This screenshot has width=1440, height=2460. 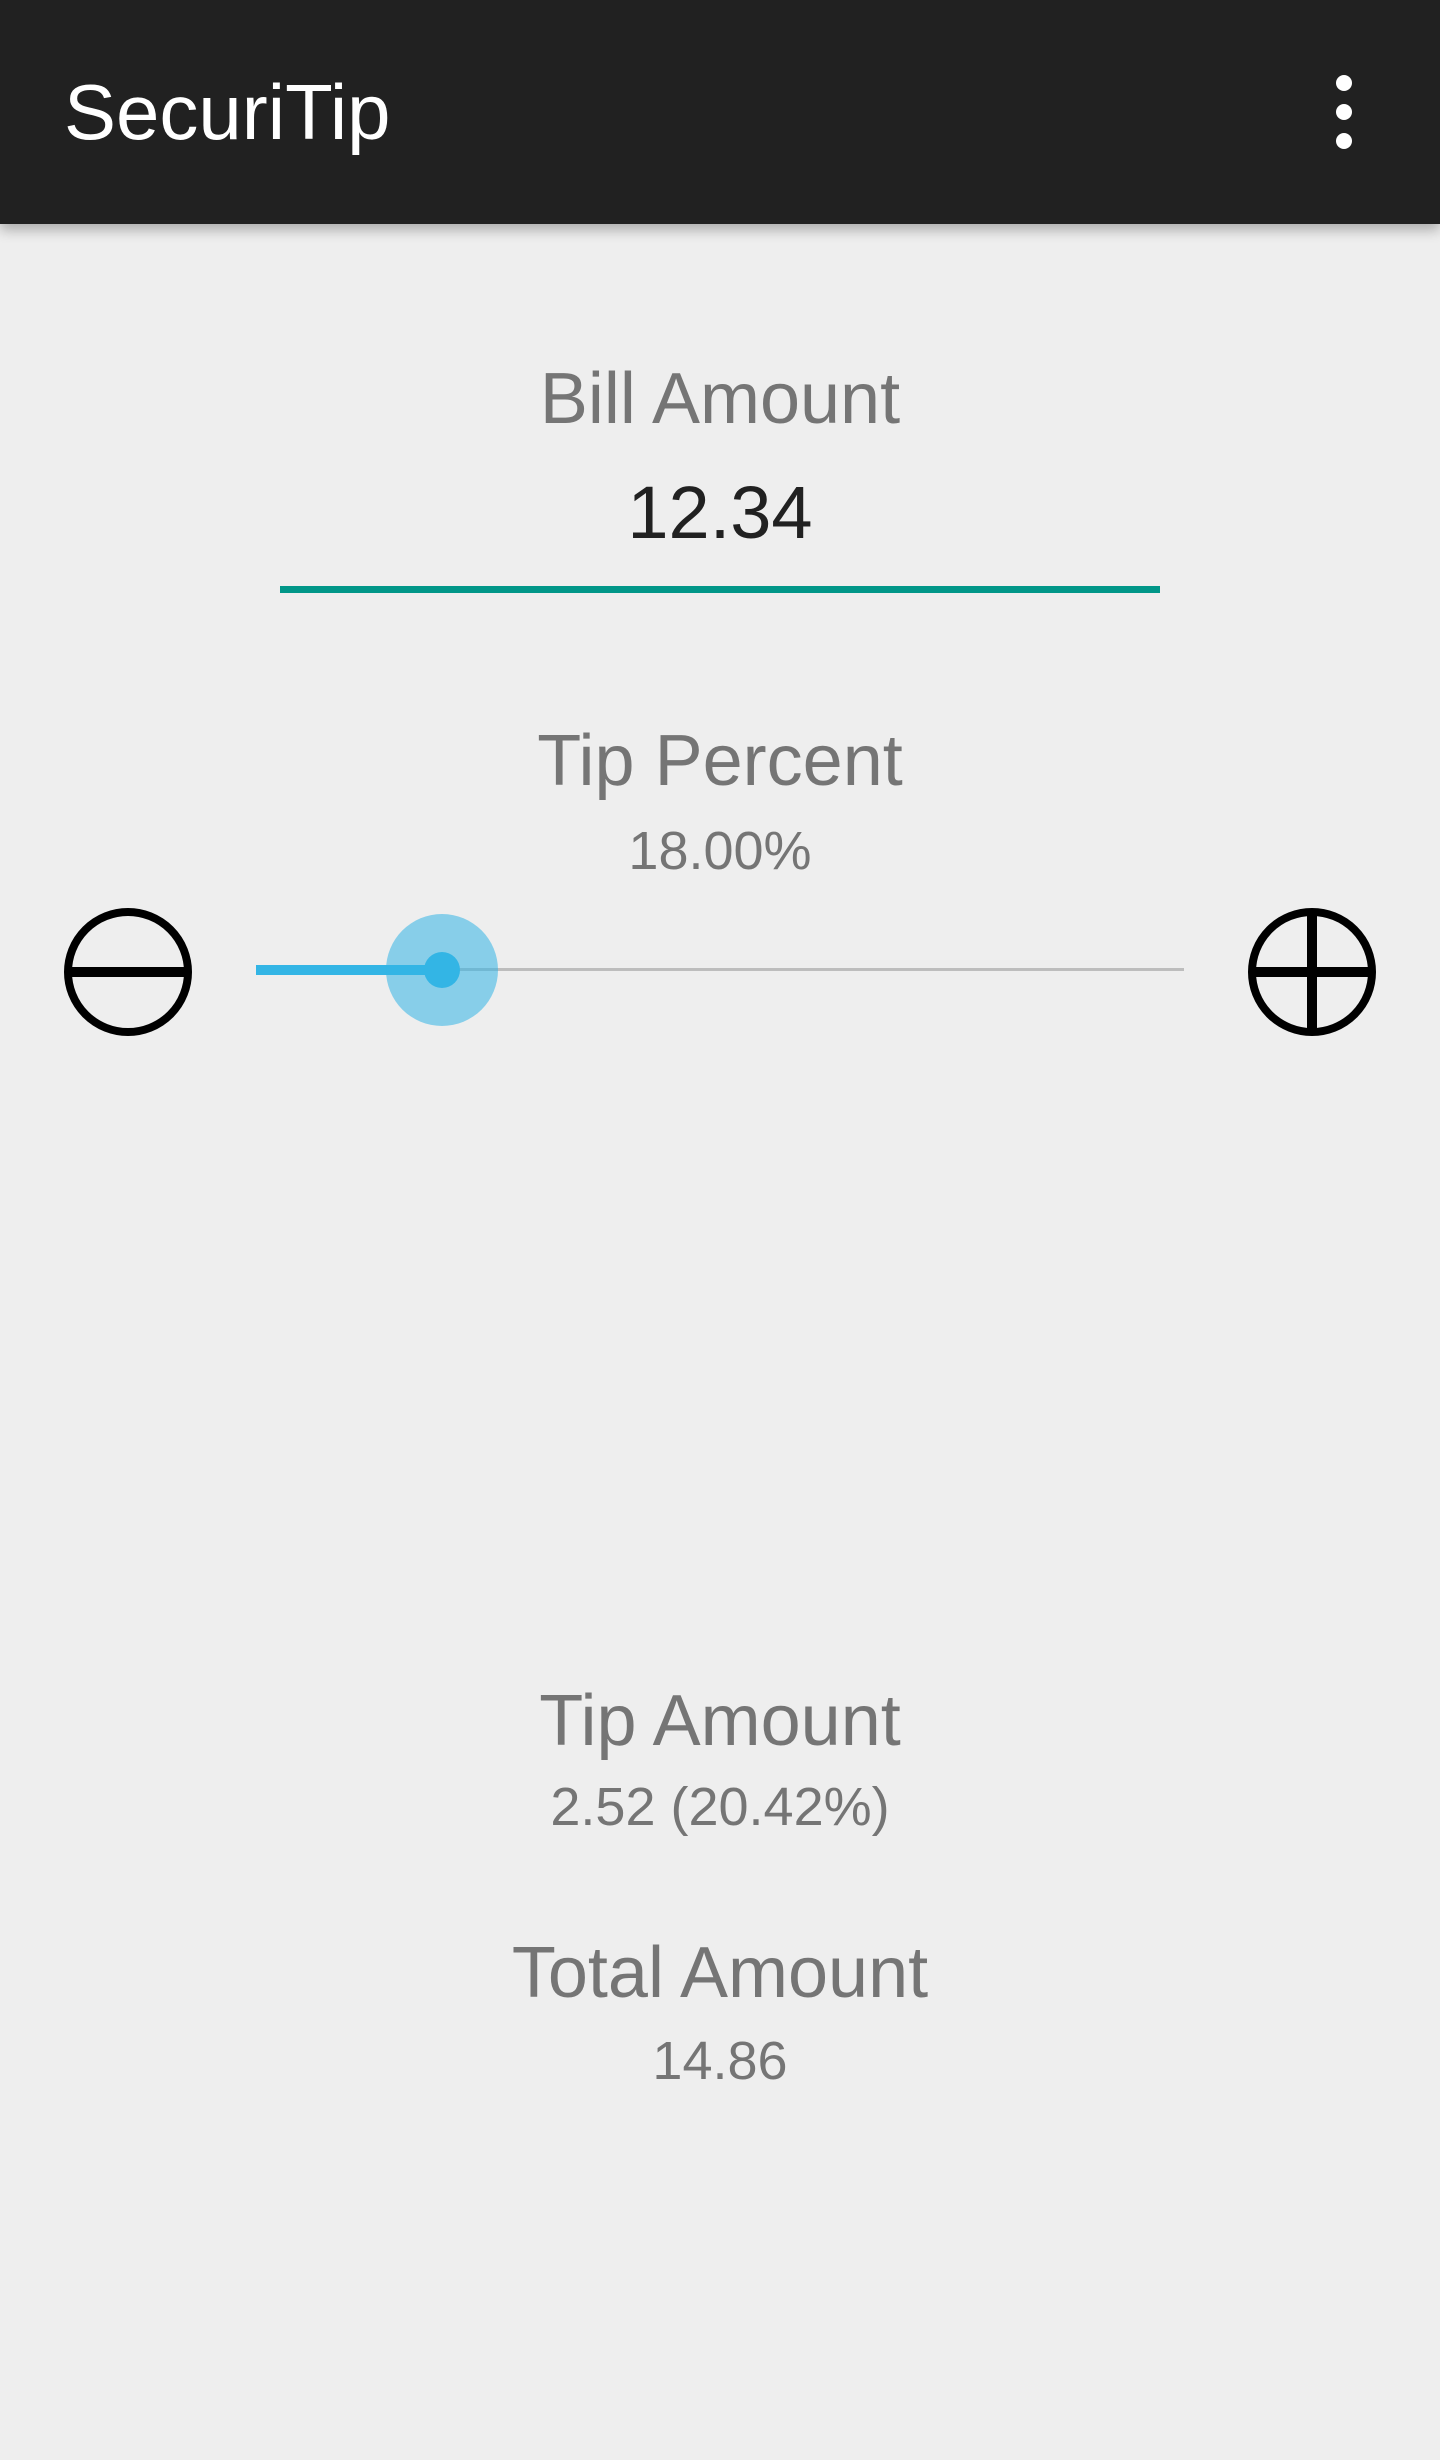 I want to click on tip-amount-value: 2.52 (20.42%), so click(x=720, y=1807).